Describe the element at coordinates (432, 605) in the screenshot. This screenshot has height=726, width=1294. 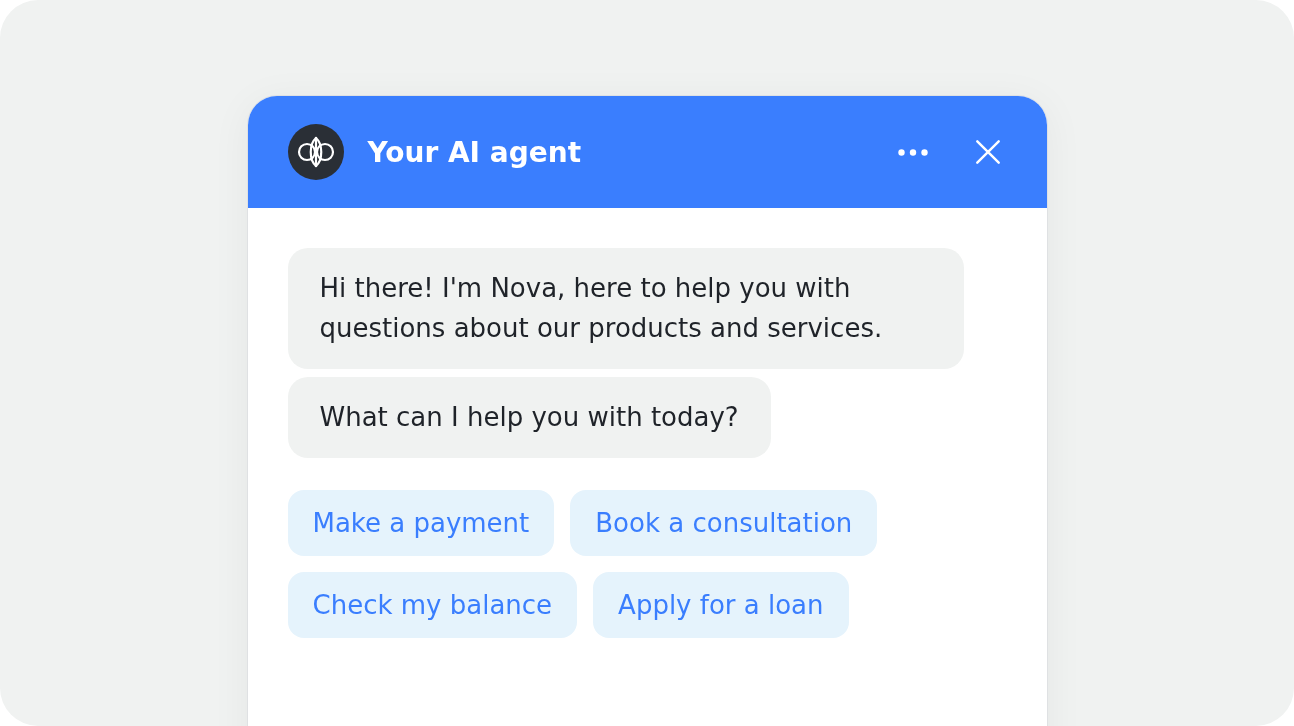
I see `quick-reply-button: Check my balance` at that location.